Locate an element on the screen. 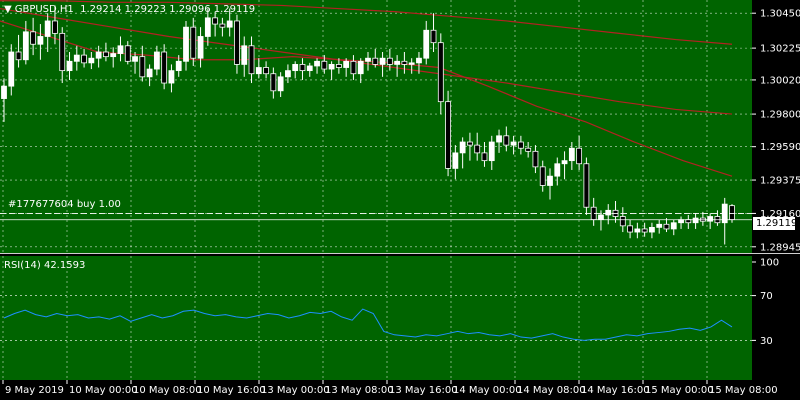 This screenshot has height=400, width=800. price-tick-label: 1.29375 is located at coordinates (780, 181).